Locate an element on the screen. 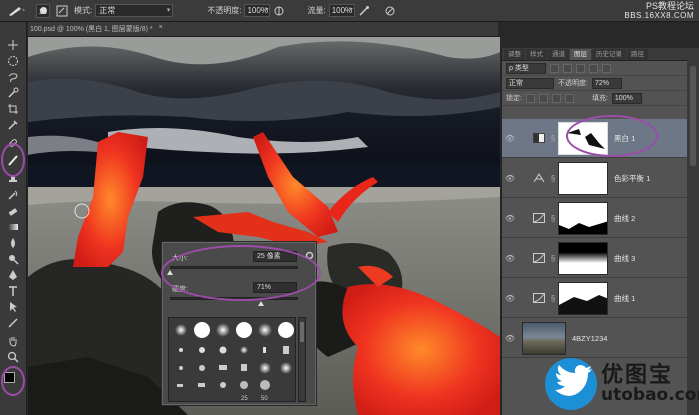 The width and height of the screenshot is (699, 415). tab-styles: 样式 is located at coordinates (536, 54).